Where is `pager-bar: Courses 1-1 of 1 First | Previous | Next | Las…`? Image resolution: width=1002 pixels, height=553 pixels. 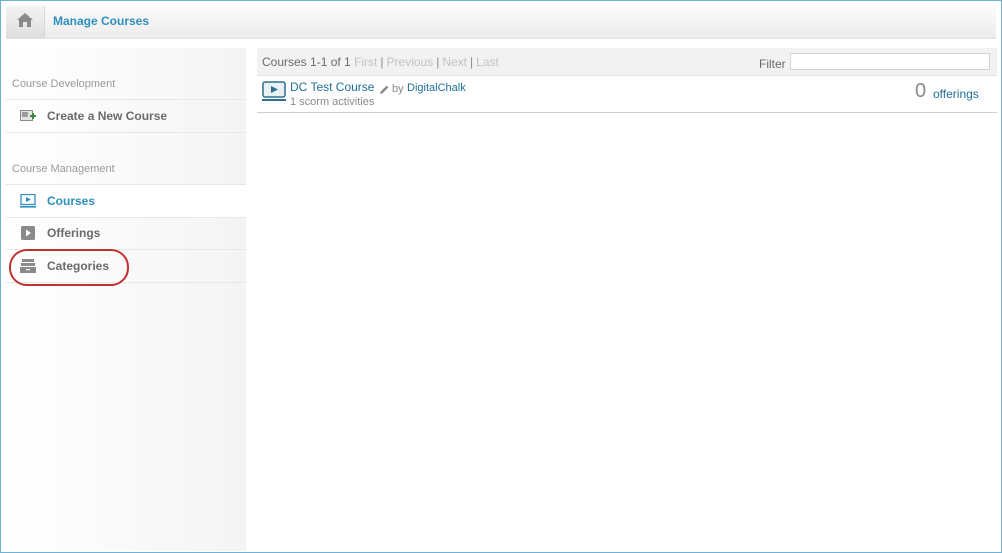
pager-bar: Courses 1-1 of 1 First | Previous | Next | Las… is located at coordinates (627, 62).